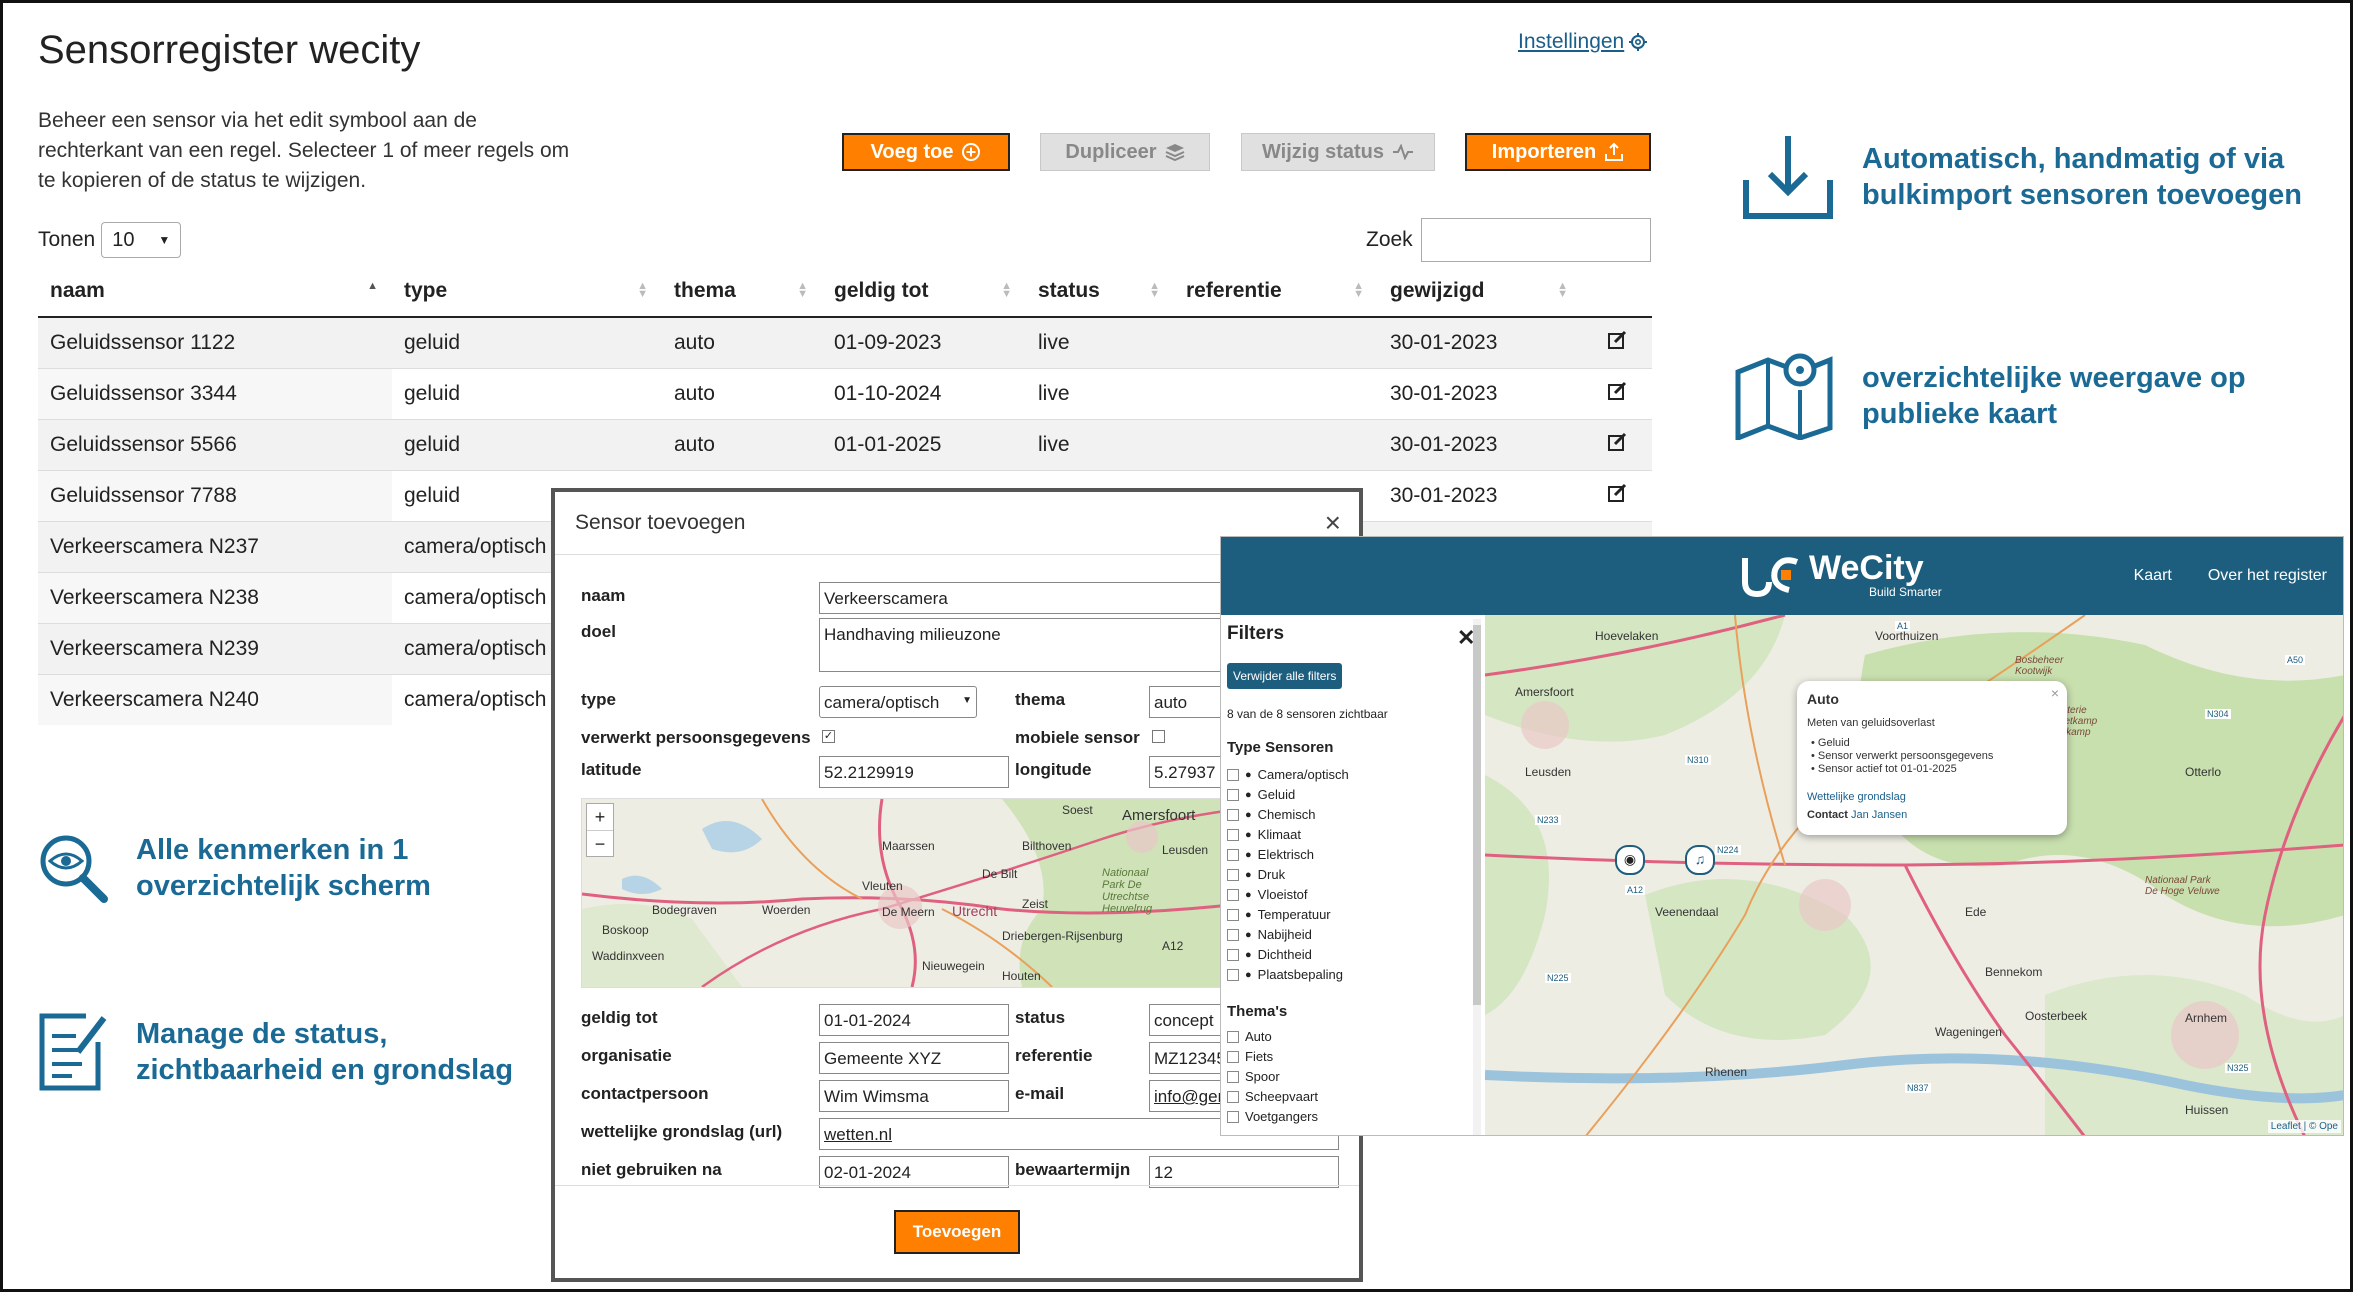 This screenshot has height=1292, width=2353. What do you see at coordinates (1866, 568) in the screenshot?
I see `brand-name: WeCity` at bounding box center [1866, 568].